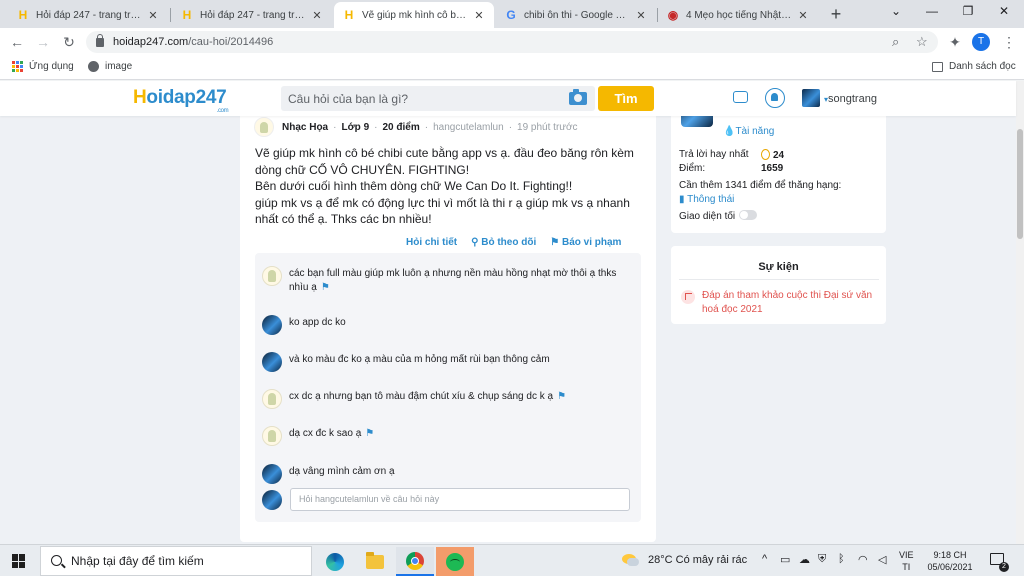  I want to click on bookmark-label: image, so click(119, 66).